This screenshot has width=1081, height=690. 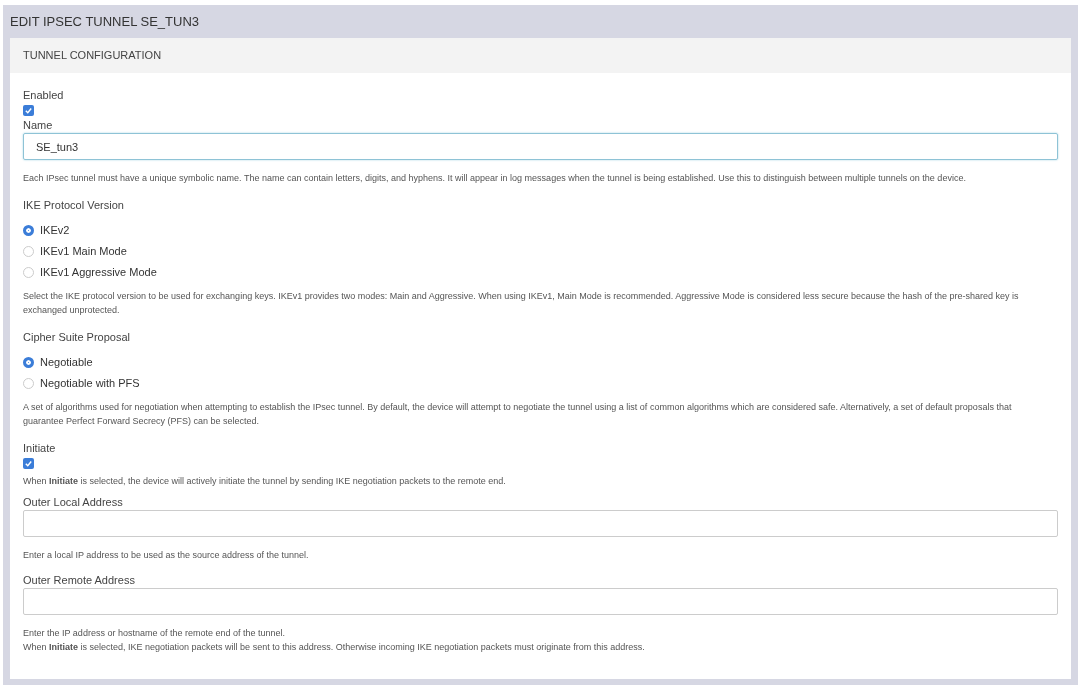 I want to click on help-text: Select the IKE protocol version to be used for exchanging keys. IKEv1 provides two modes: Main and Aggressive. When using IKEv1, Main Mode is recommended. Aggressive Mode is considered less secure because the hash of the pre-shared key is exchanged unprotected., so click(x=521, y=303).